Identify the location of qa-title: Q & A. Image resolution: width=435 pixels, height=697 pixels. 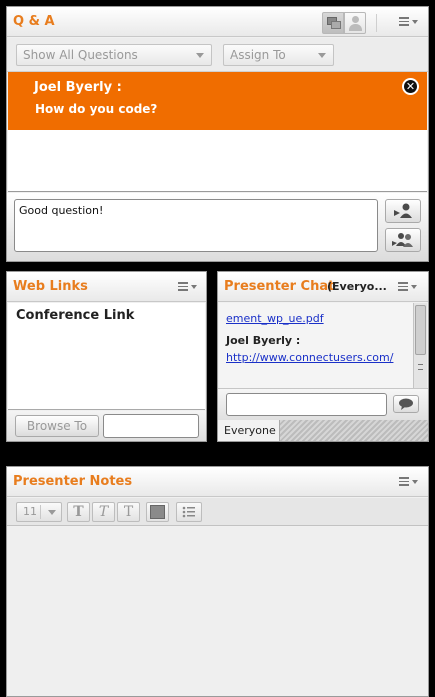
(34, 21).